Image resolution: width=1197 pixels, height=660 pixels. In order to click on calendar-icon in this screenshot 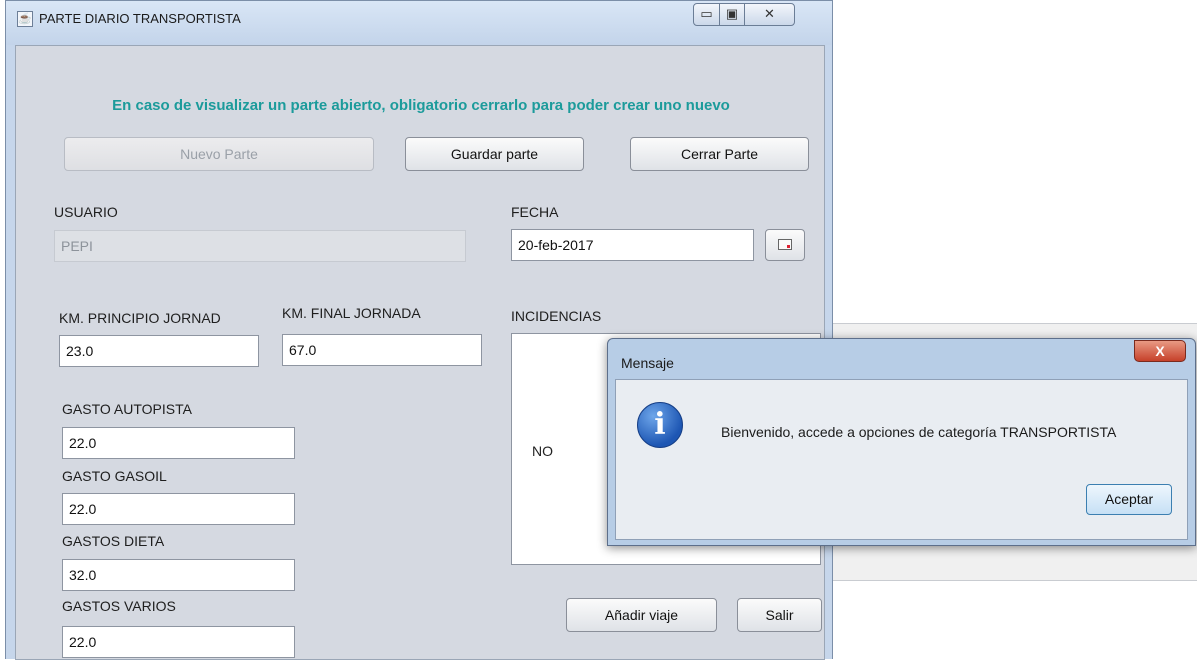, I will do `click(785, 244)`.